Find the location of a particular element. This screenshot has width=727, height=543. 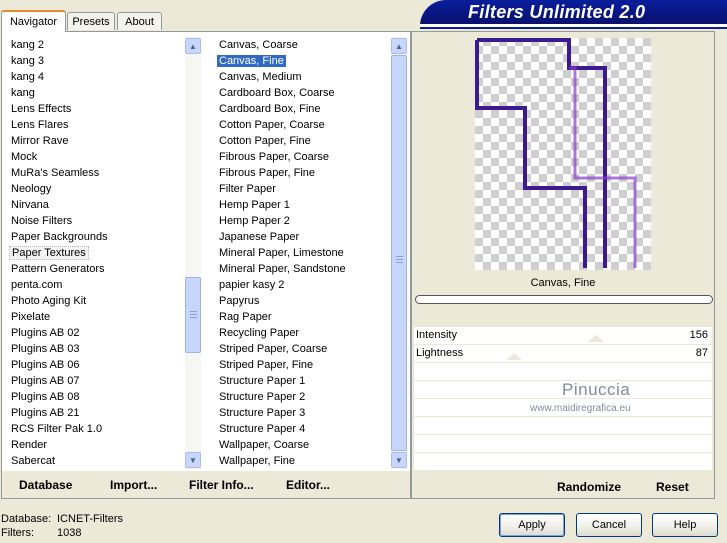

app-title: Filters Unlimited 2.0 is located at coordinates (557, 12).